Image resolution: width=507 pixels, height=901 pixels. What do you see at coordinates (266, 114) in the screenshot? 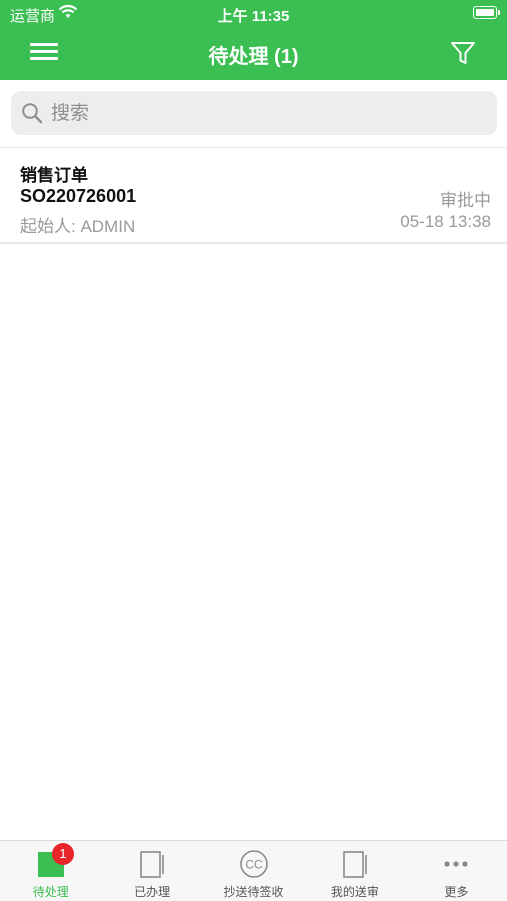
I see `search-input` at bounding box center [266, 114].